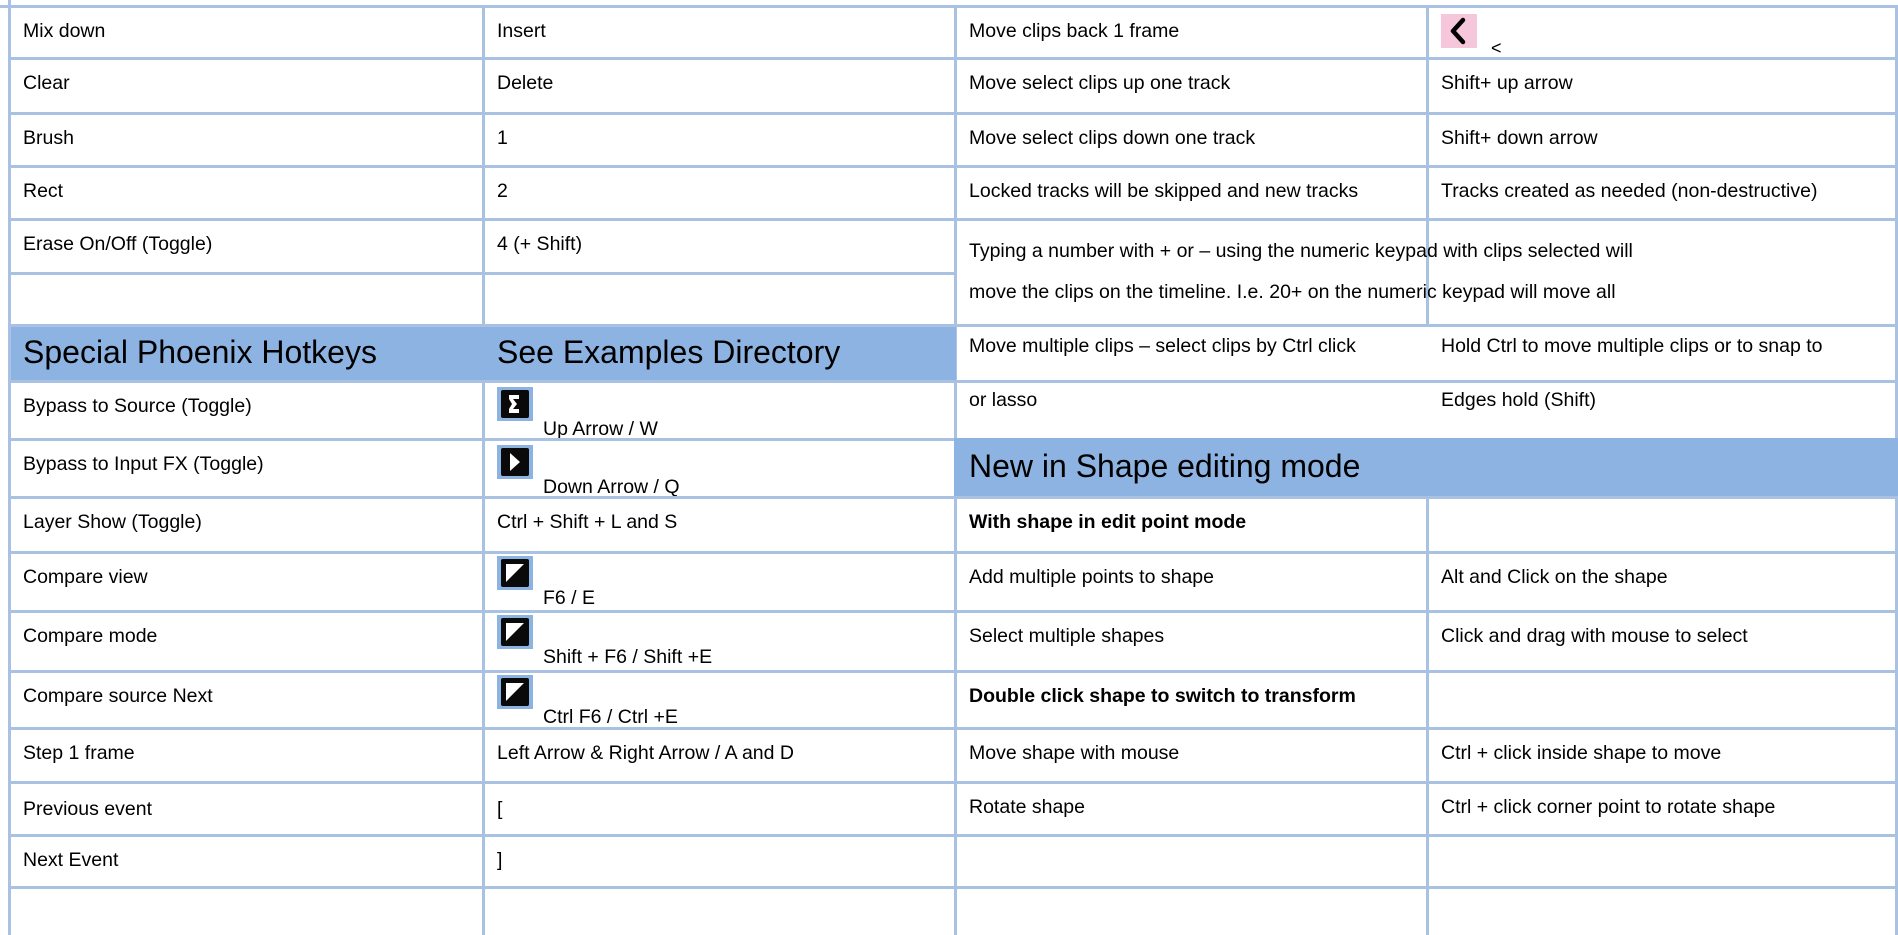 Image resolution: width=1898 pixels, height=935 pixels. I want to click on hotkey-action: Move shape with mouse, so click(1074, 753).